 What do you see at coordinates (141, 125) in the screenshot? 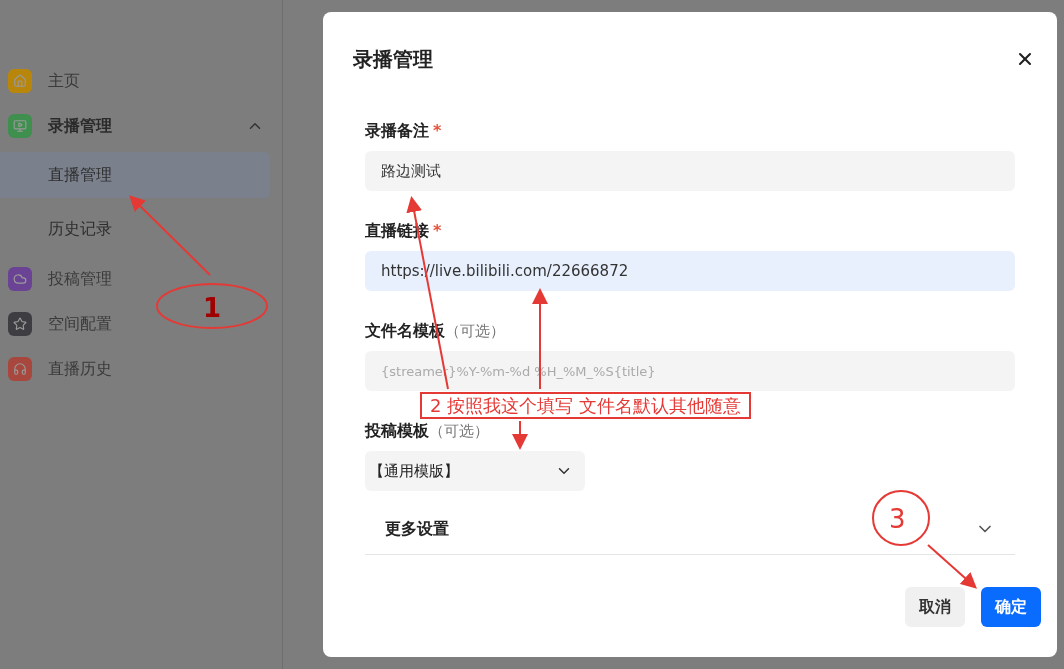
I see `sidebar-item: 录播管理` at bounding box center [141, 125].